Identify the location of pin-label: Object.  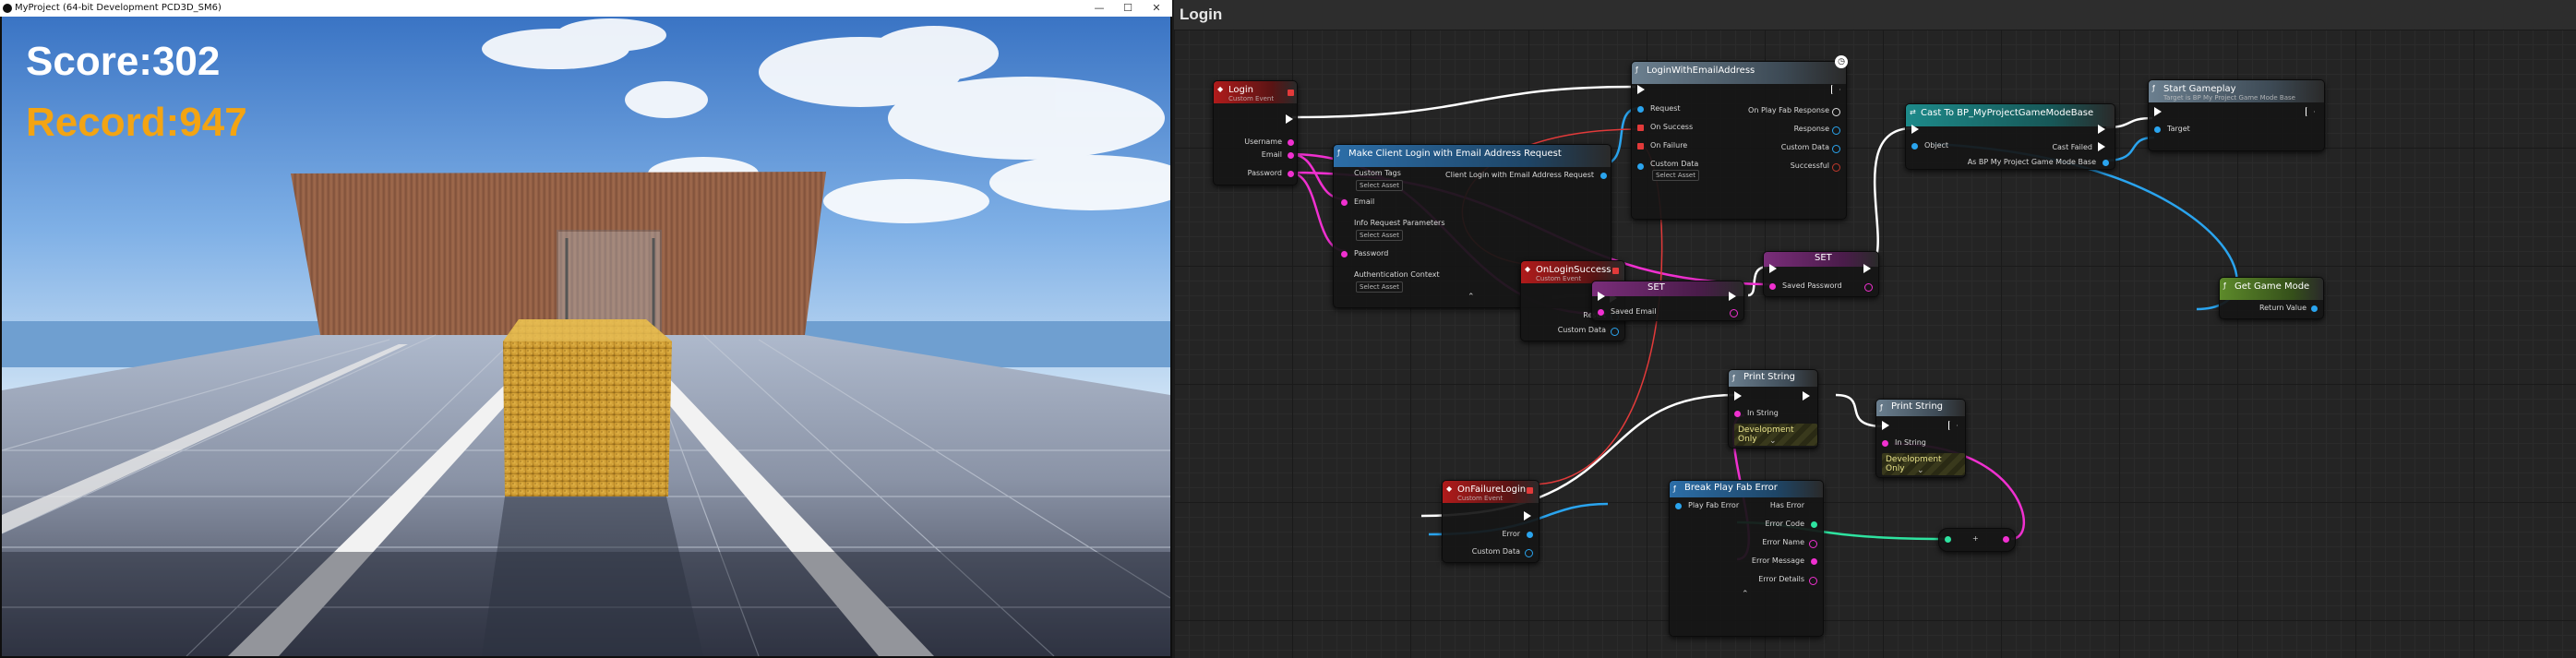
(1937, 145).